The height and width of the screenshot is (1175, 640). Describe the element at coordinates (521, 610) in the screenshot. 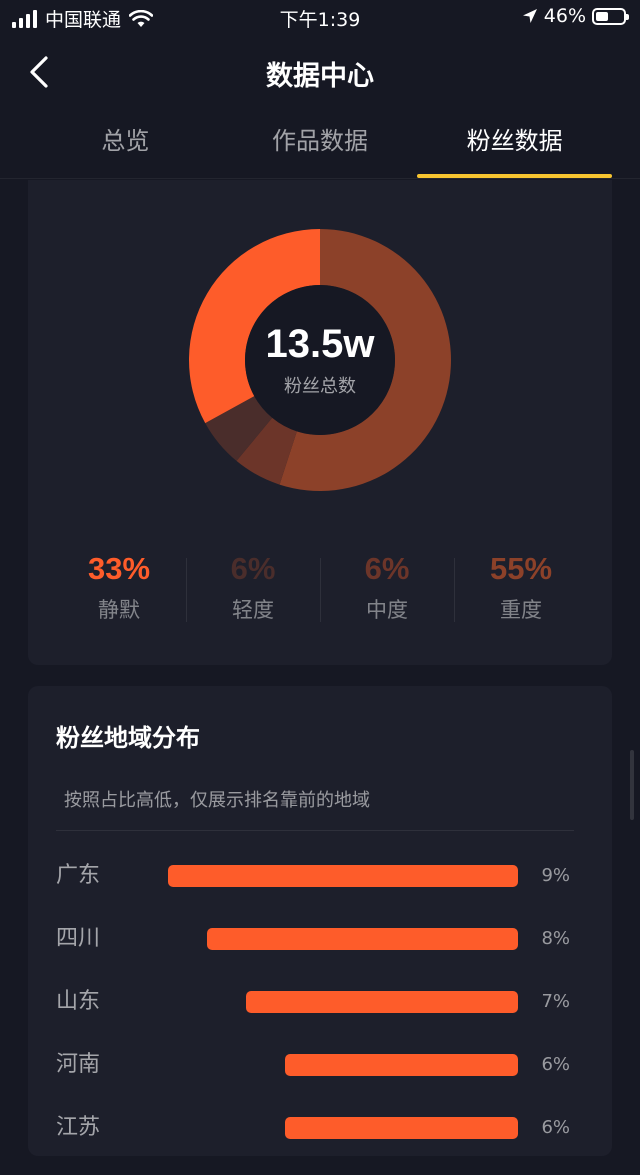

I see `stat-label: 重度` at that location.